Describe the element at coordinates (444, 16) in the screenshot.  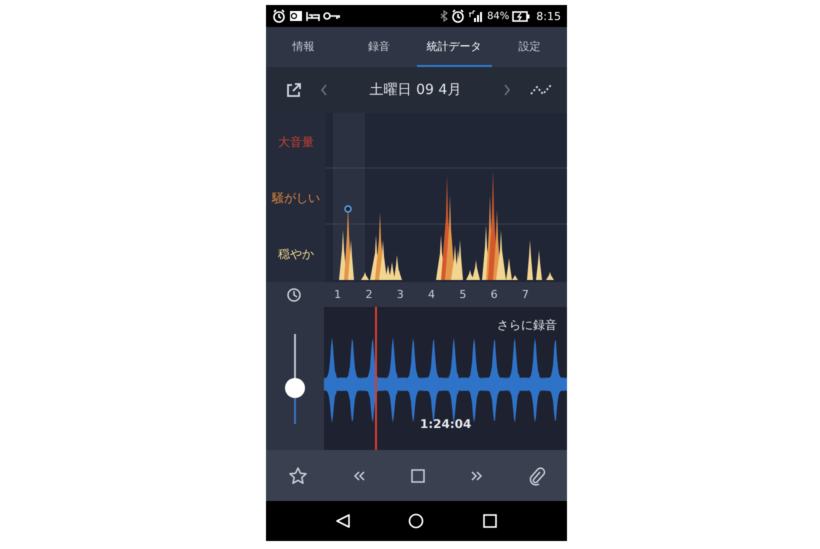
I see `bluetooth-icon` at that location.